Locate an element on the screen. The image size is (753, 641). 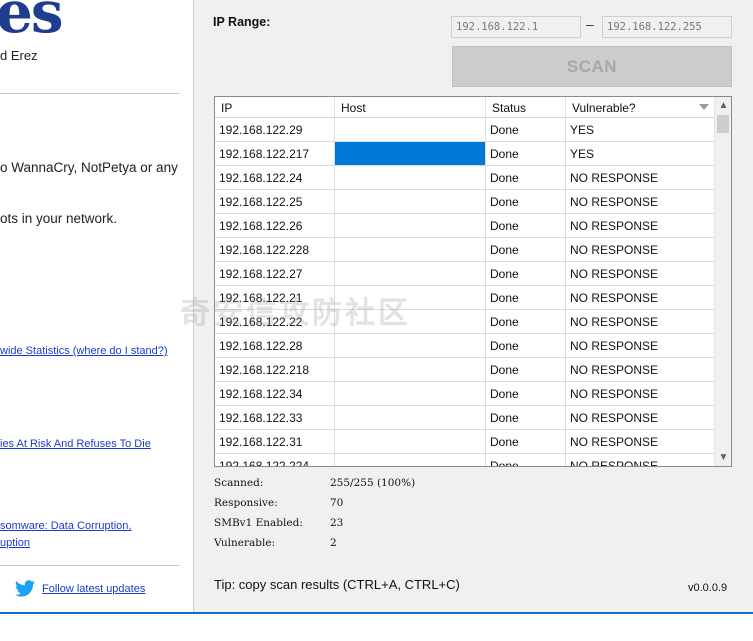
cell-ip: 192.168.122.33 is located at coordinates (275, 417).